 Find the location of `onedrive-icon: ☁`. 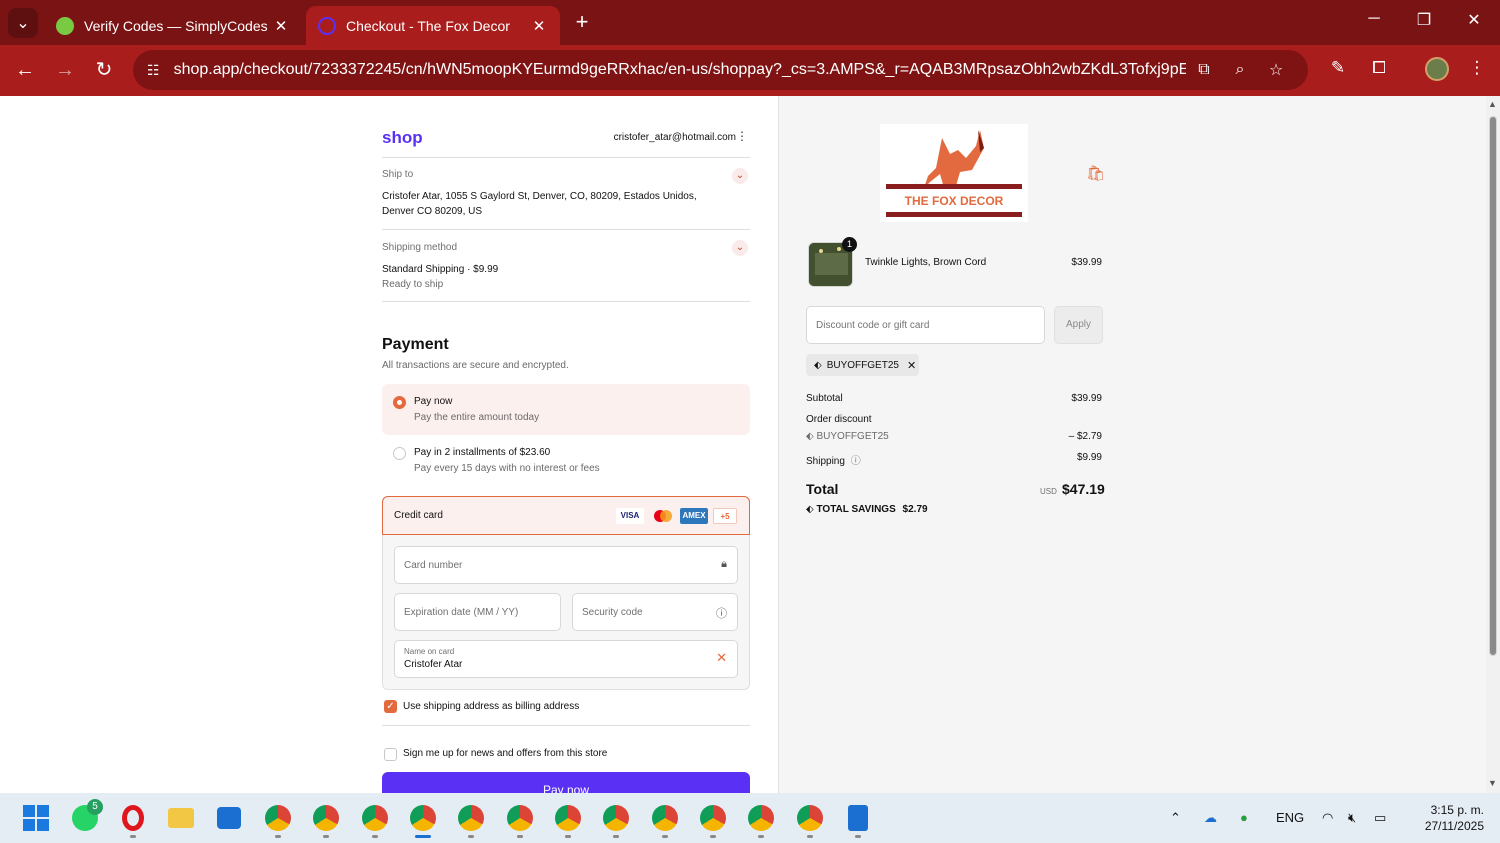

onedrive-icon: ☁ is located at coordinates (1210, 818).